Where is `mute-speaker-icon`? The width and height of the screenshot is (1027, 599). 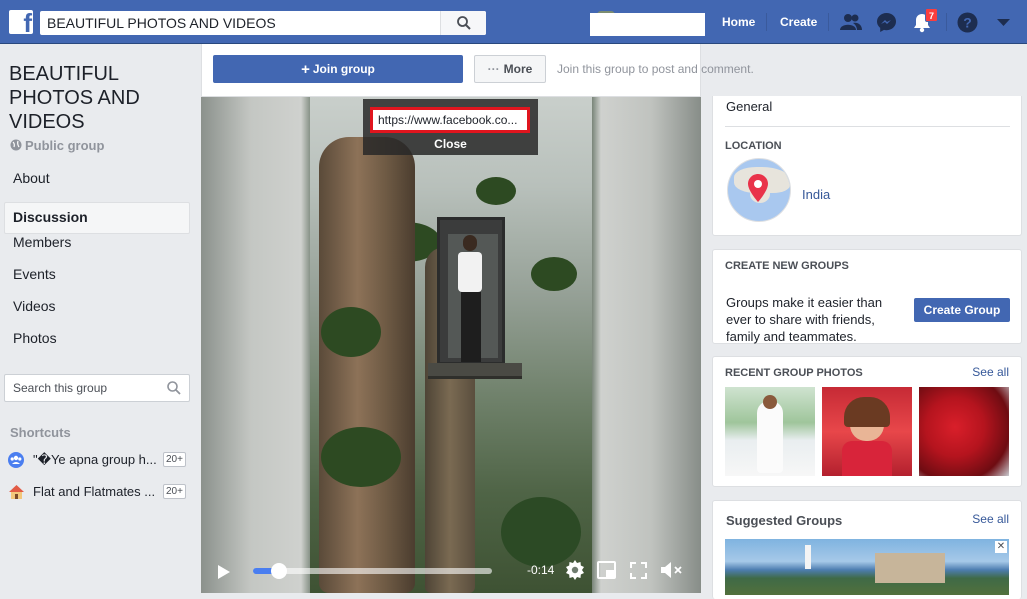 mute-speaker-icon is located at coordinates (672, 570).